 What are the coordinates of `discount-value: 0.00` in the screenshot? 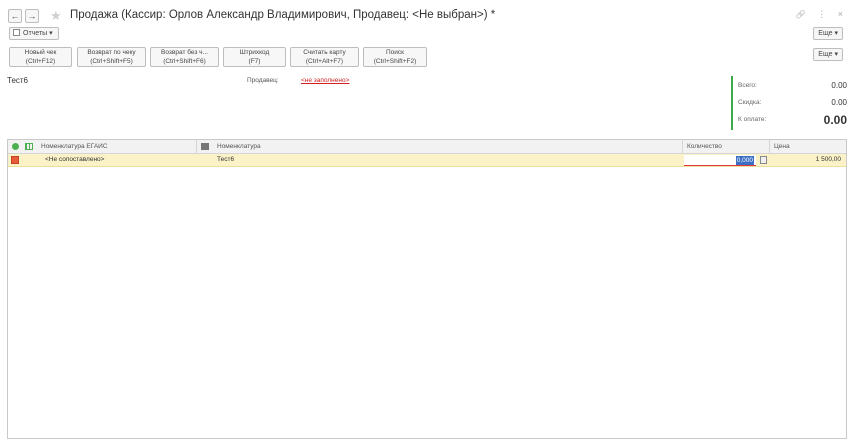 It's located at (839, 102).